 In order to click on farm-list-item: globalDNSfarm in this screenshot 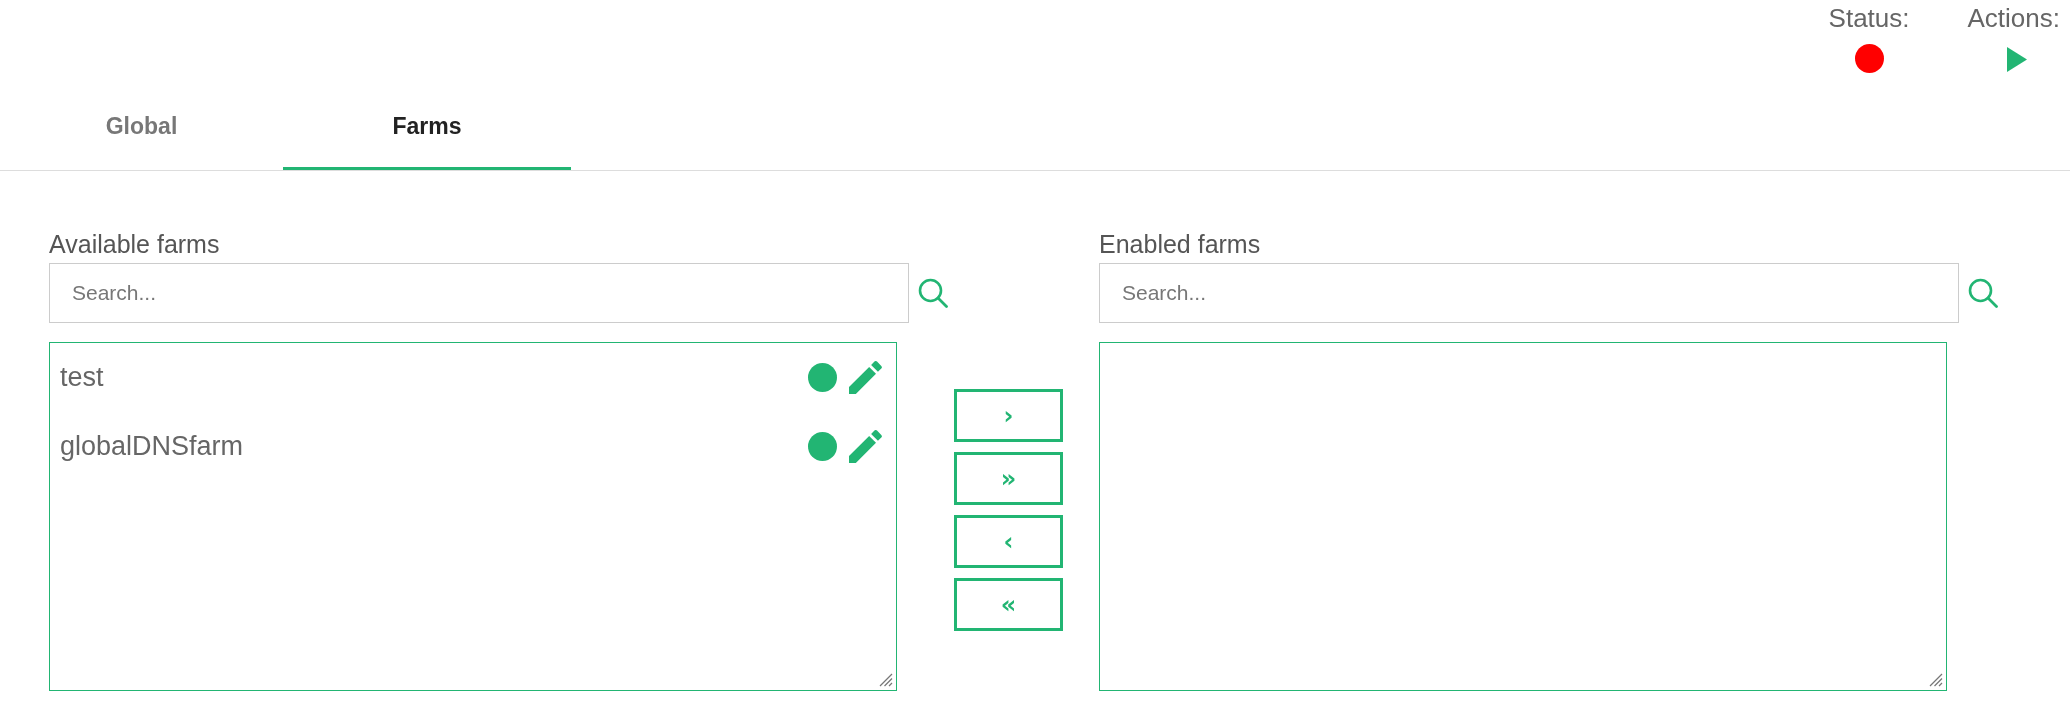, I will do `click(473, 446)`.